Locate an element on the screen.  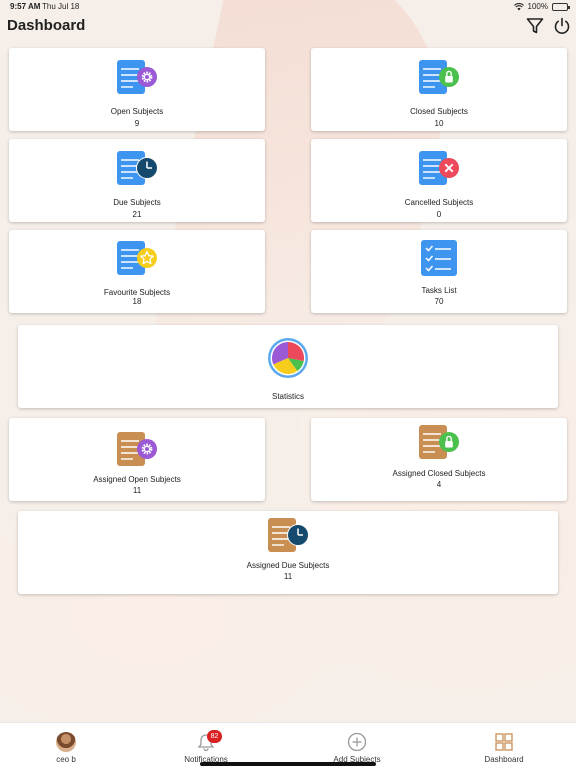
power-icon is located at coordinates (562, 25).